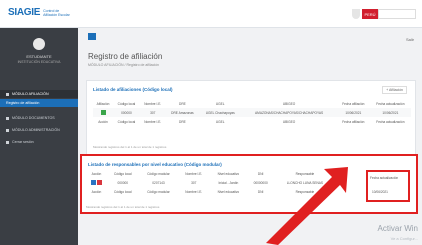  Describe the element at coordinates (397, 228) in the screenshot. I see `windows-activation-watermark: Activar Win` at that location.